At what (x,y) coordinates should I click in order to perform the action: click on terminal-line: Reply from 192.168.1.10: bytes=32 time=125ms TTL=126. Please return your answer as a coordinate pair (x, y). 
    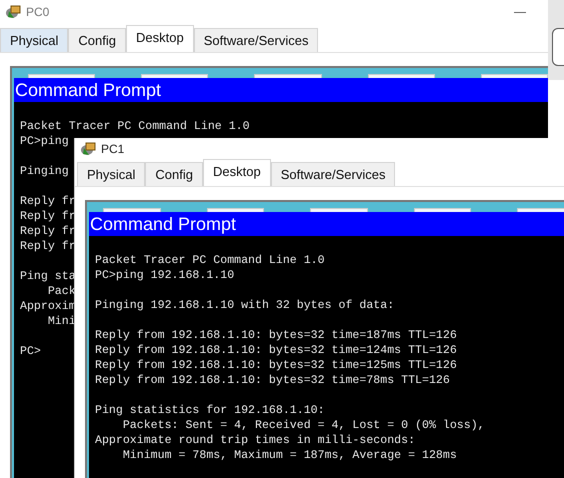
    Looking at the image, I should click on (276, 365).